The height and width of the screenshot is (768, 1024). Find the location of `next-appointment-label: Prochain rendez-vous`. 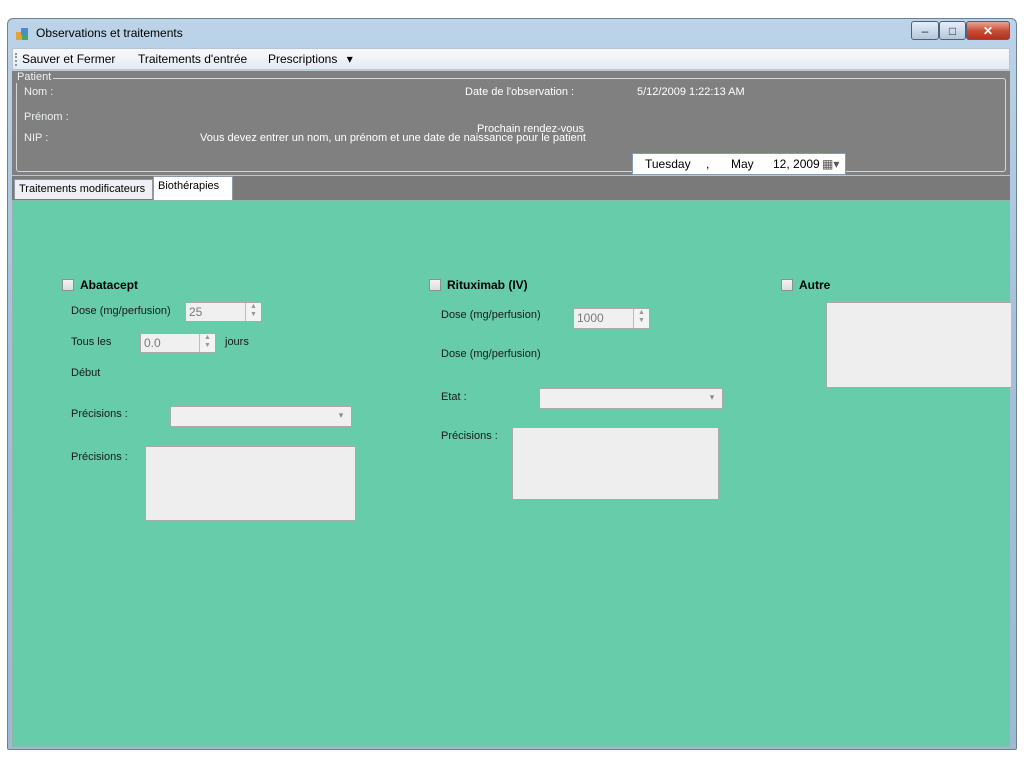

next-appointment-label: Prochain rendez-vous is located at coordinates (531, 129).